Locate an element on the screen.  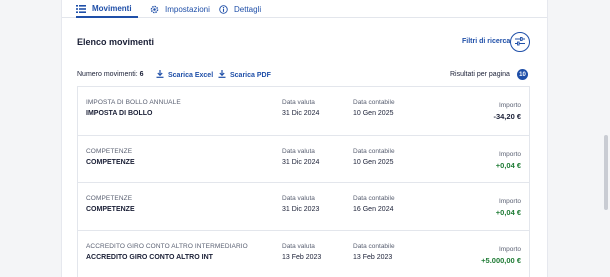
tab-dettagli: Dettagli is located at coordinates (240, 9).